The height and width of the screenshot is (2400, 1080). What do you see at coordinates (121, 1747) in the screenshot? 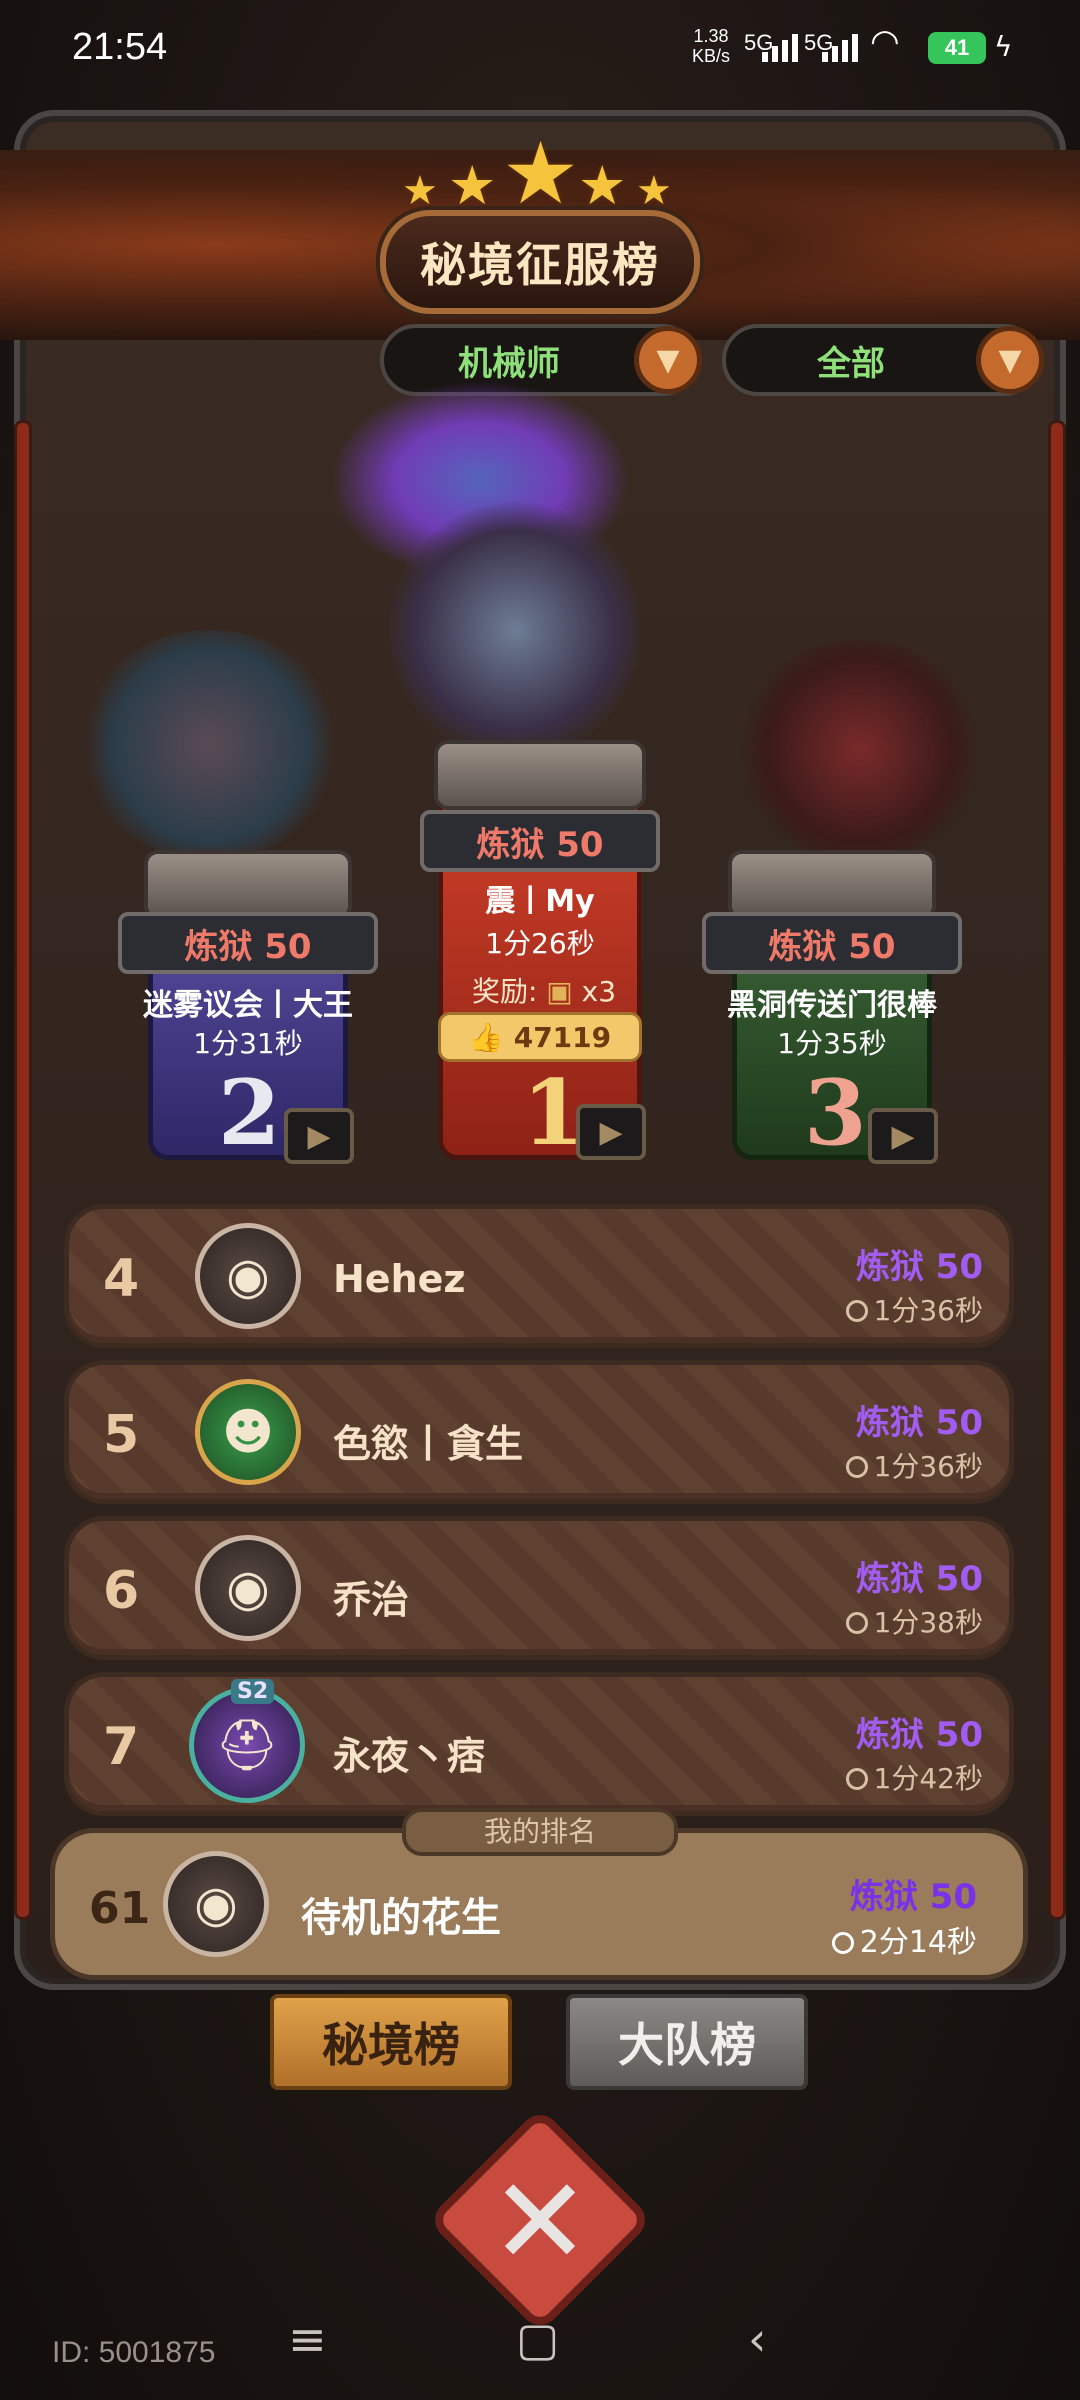
I see `row-rank: 7` at bounding box center [121, 1747].